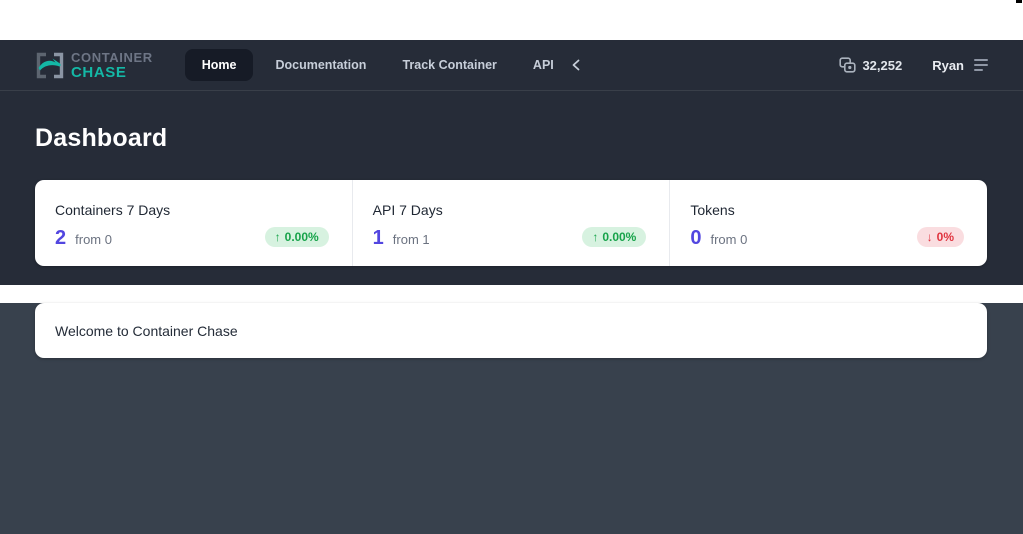  What do you see at coordinates (882, 65) in the screenshot?
I see `token-count: 32,252` at bounding box center [882, 65].